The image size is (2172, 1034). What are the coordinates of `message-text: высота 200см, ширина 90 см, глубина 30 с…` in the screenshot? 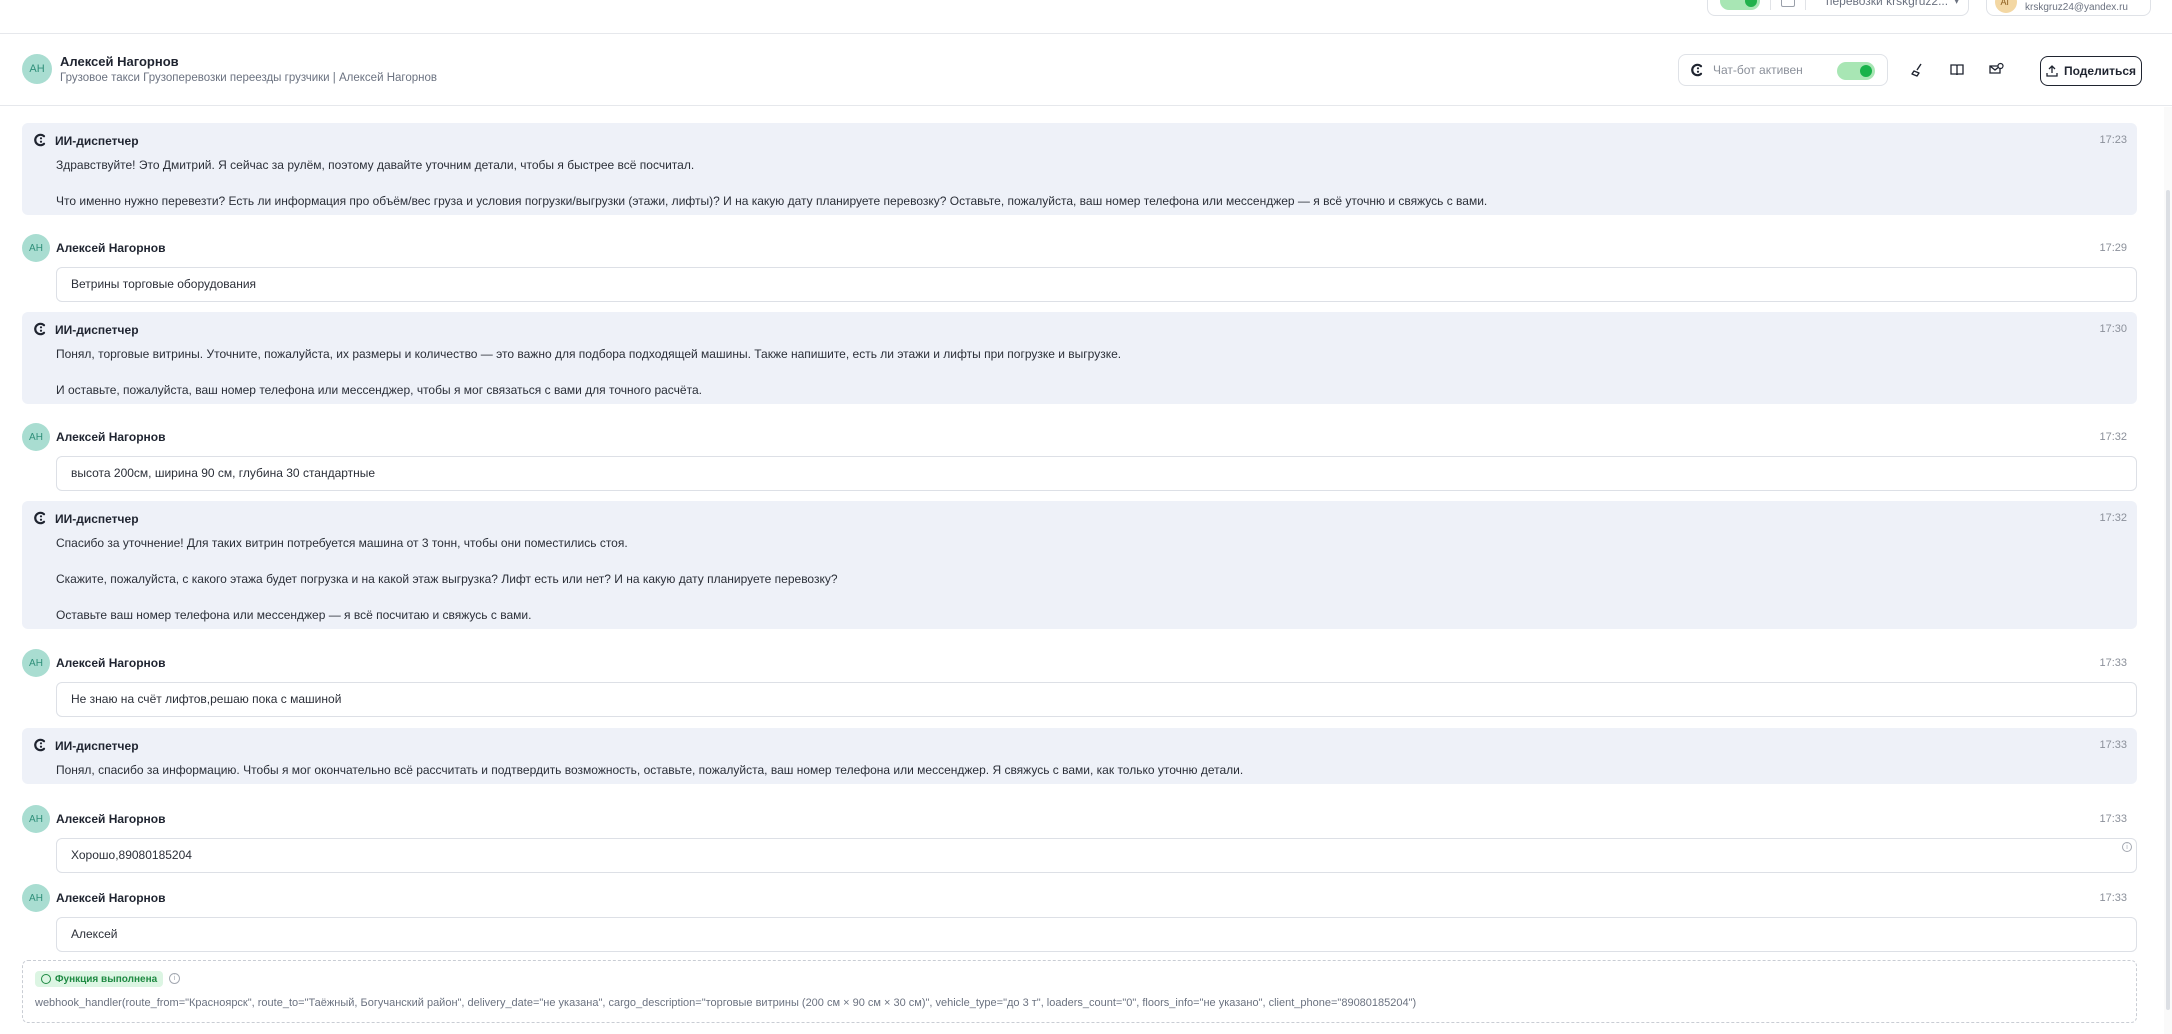 It's located at (1096, 473).